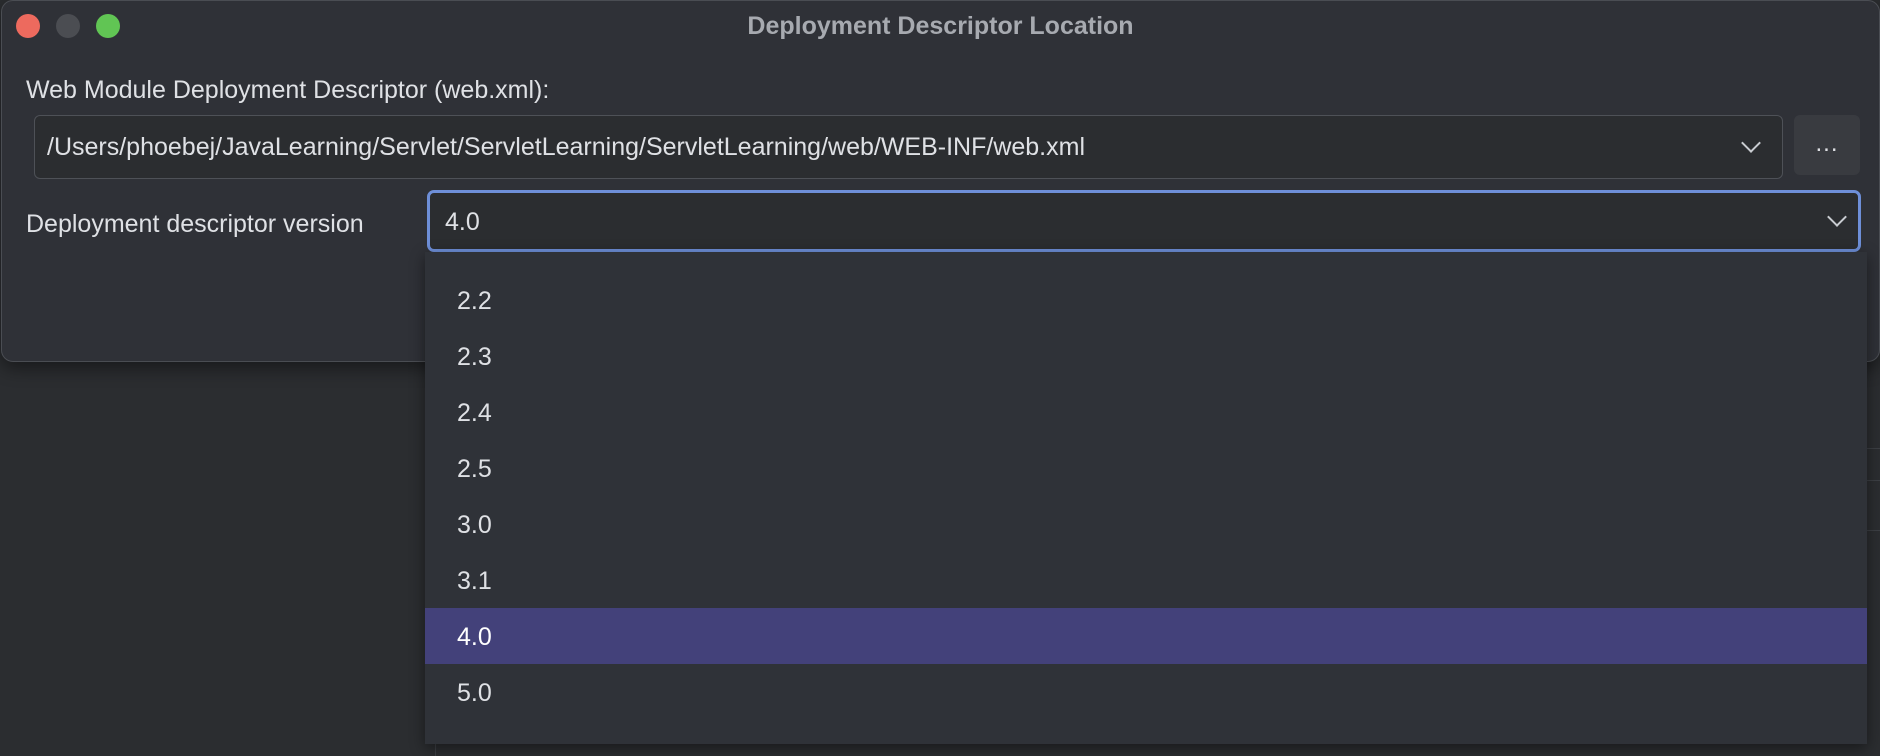 The image size is (1880, 756). I want to click on title-bar: Deployment Descriptor Location, so click(940, 26).